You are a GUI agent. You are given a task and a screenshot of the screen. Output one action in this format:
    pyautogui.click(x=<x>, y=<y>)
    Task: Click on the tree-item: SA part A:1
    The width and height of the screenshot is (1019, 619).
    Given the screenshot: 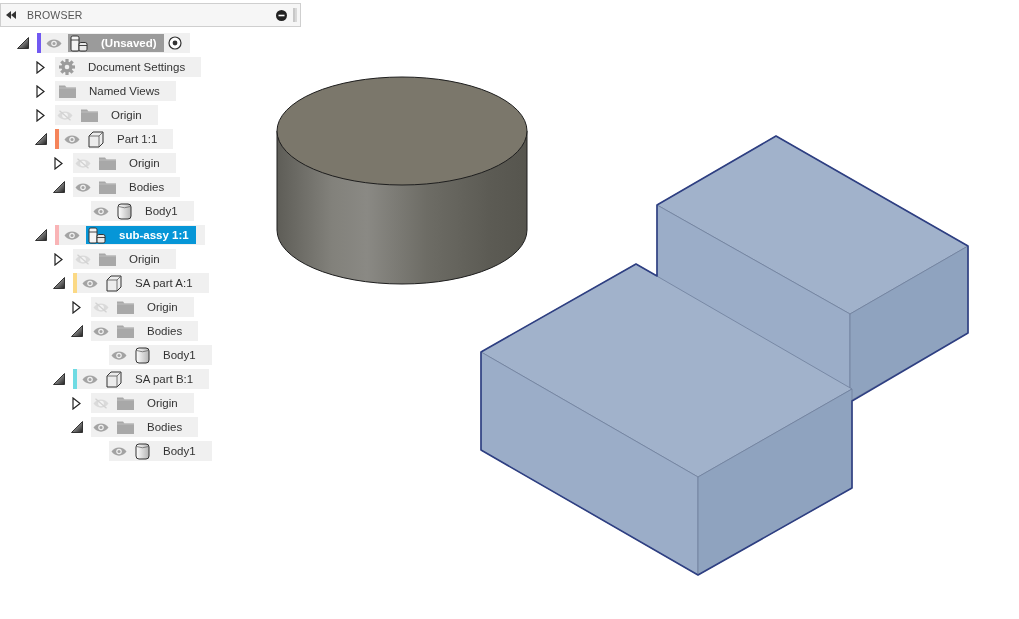 What is the action you would take?
    pyautogui.click(x=141, y=283)
    